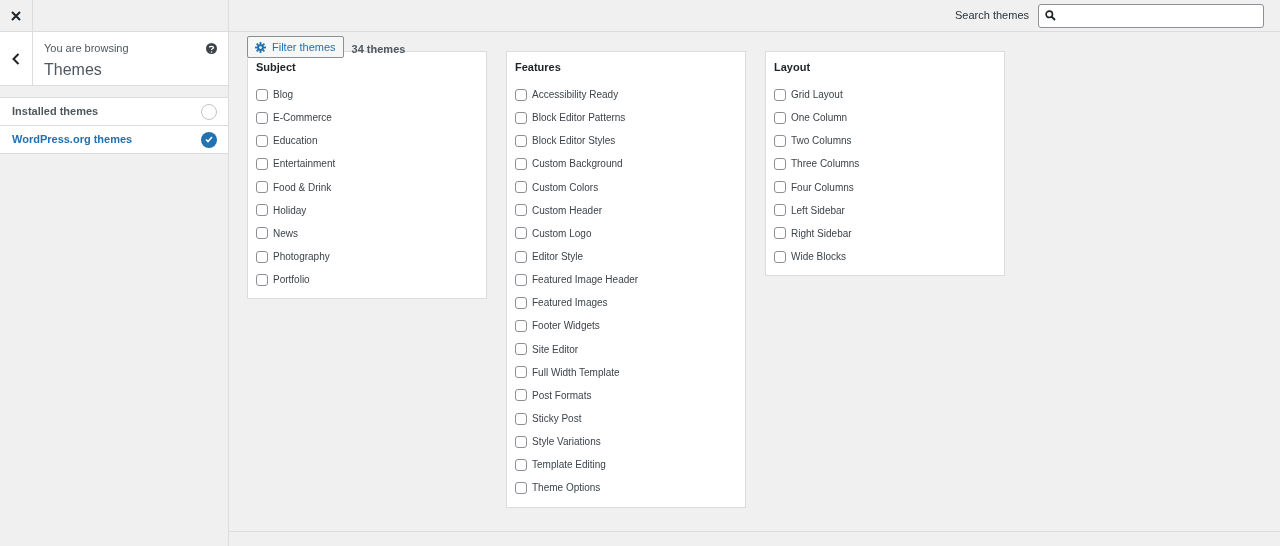  What do you see at coordinates (301, 257) in the screenshot?
I see `checkbox-label: Photography` at bounding box center [301, 257].